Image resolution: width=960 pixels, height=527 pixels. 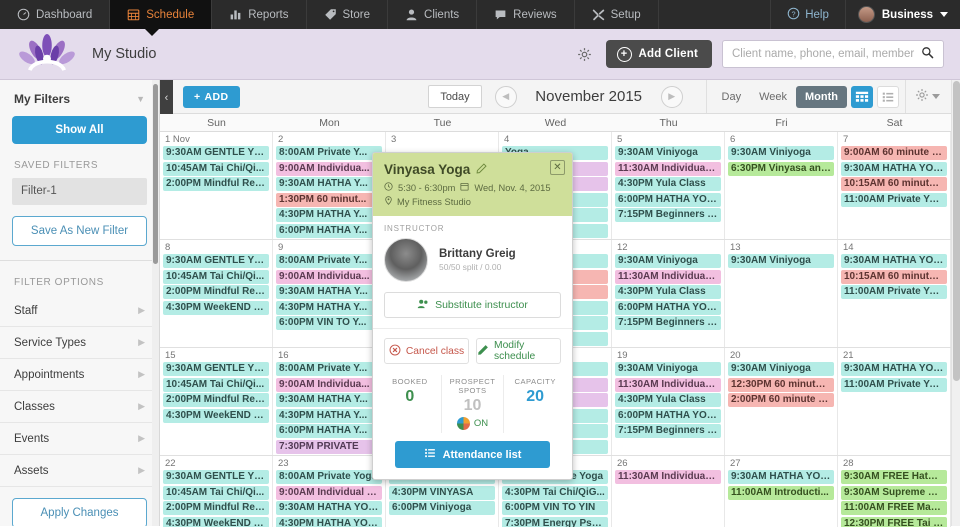 What do you see at coordinates (833, 54) in the screenshot?
I see `client-search-box` at bounding box center [833, 54].